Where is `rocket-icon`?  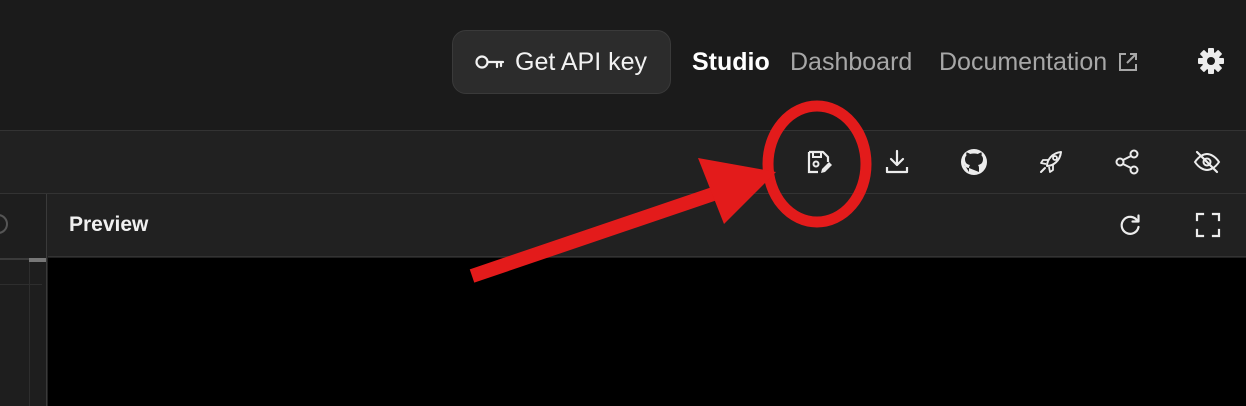 rocket-icon is located at coordinates (1051, 162).